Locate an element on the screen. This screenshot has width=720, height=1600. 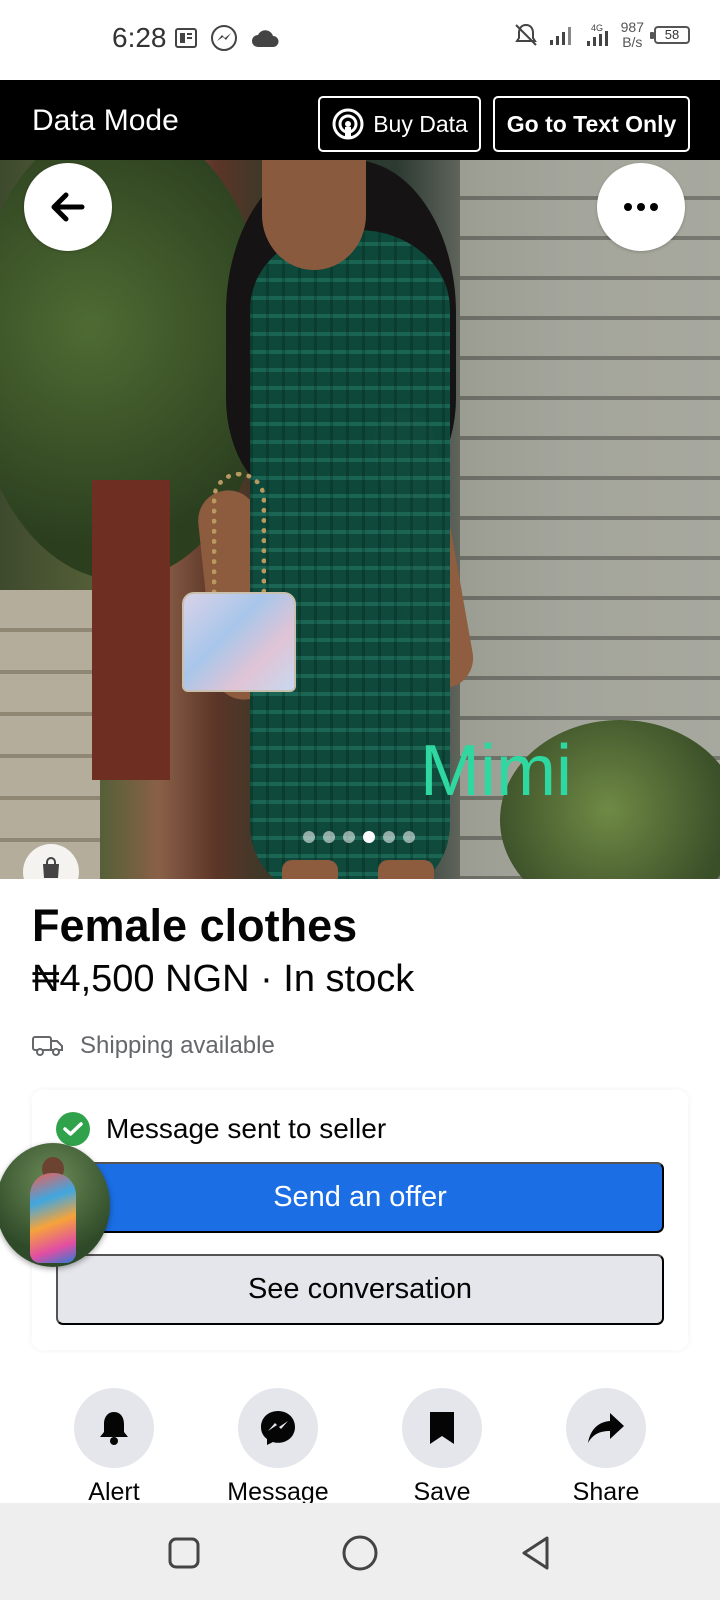
net-speed: 987 B/s is located at coordinates (632, 35).